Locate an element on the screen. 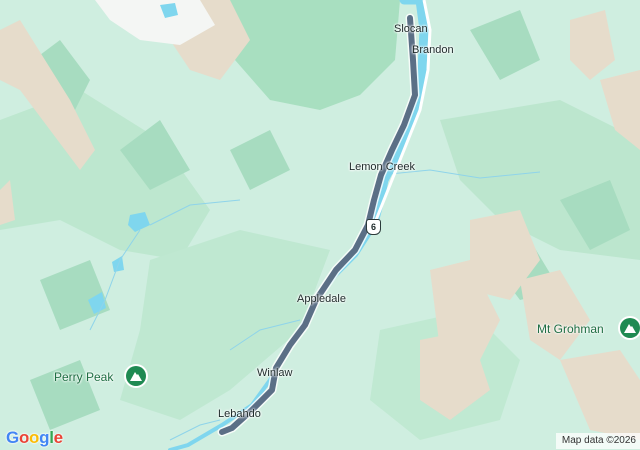 Image resolution: width=640 pixels, height=450 pixels. place-label-lemon-creek: Lemon Creek is located at coordinates (382, 167).